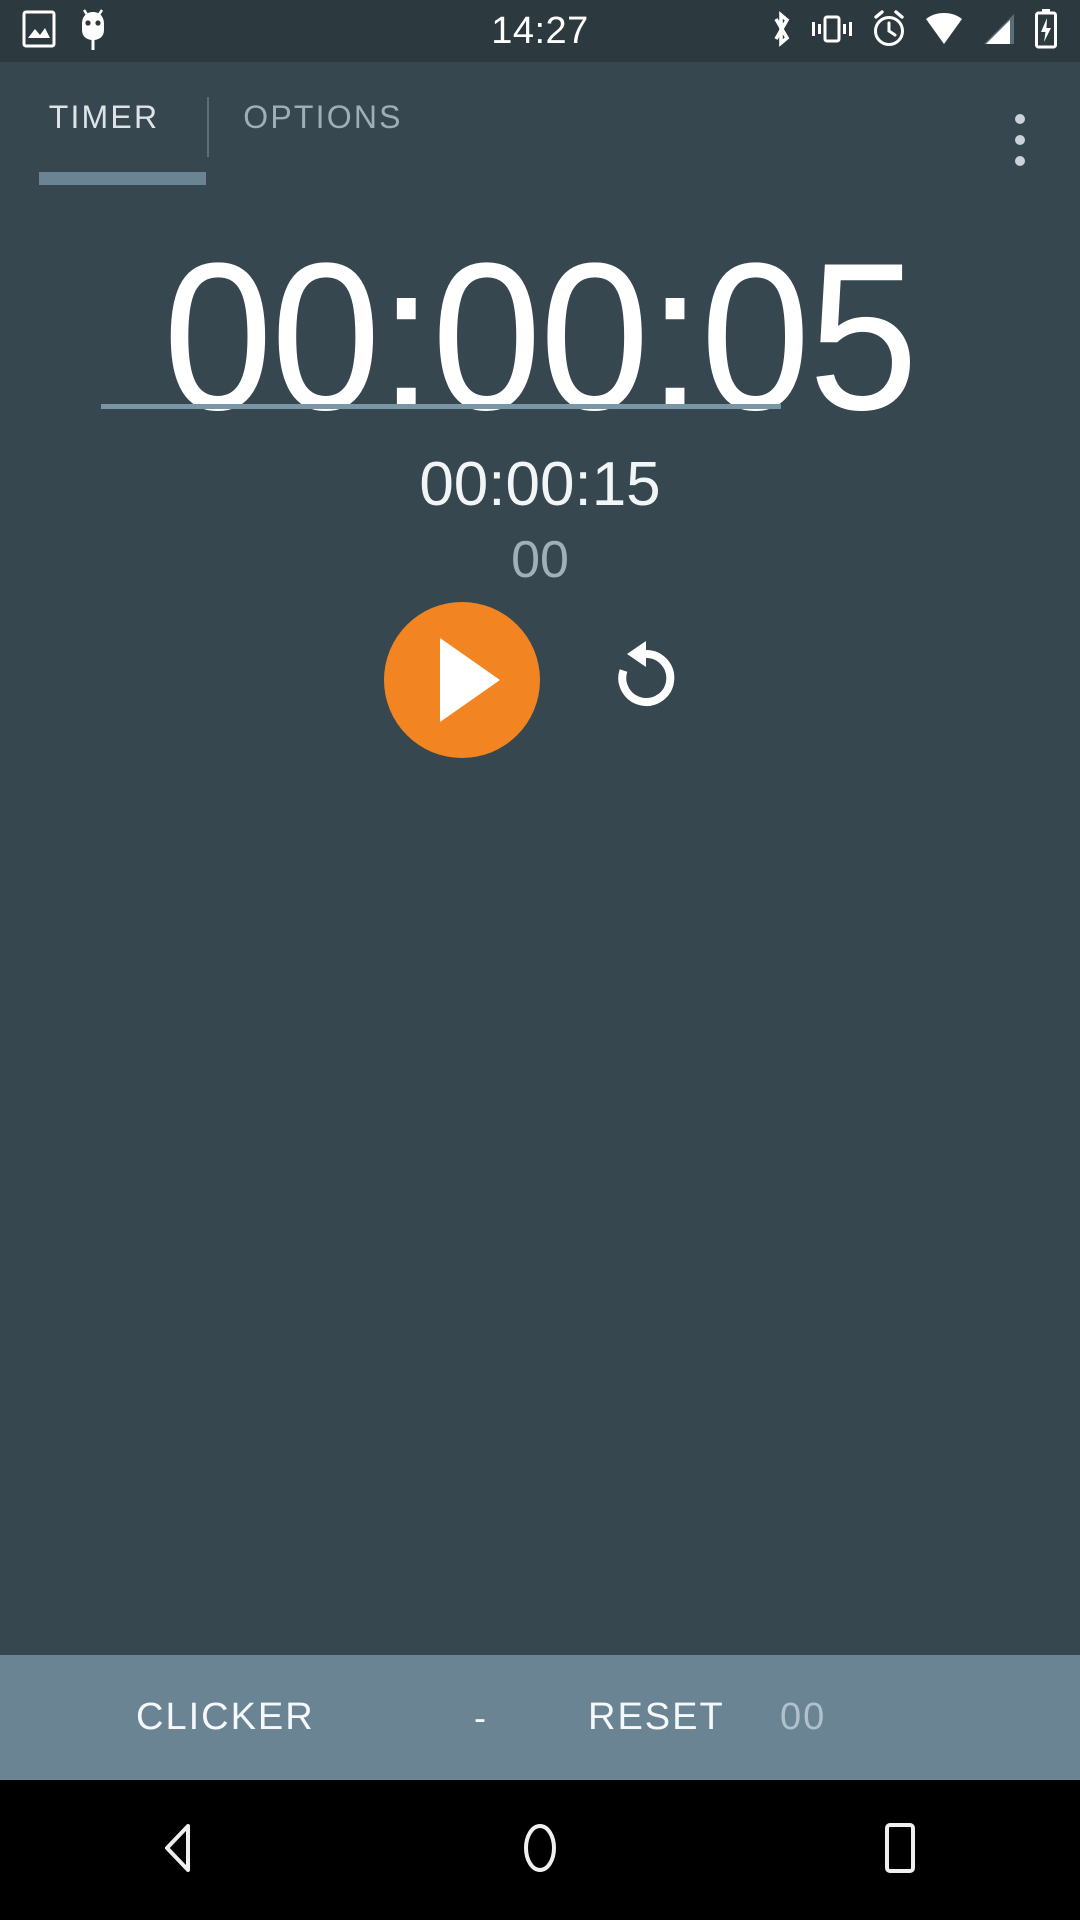  What do you see at coordinates (540, 560) in the screenshot?
I see `lap-counter: 00` at bounding box center [540, 560].